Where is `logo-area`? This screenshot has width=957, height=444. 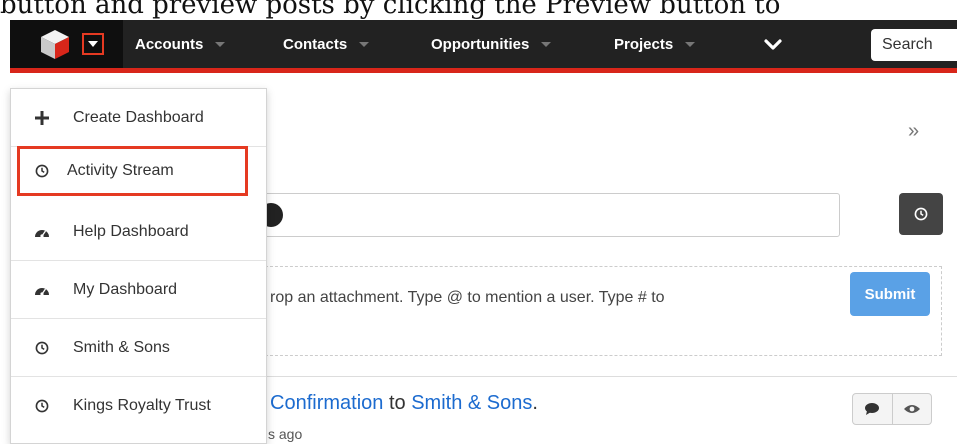
logo-area is located at coordinates (66, 44).